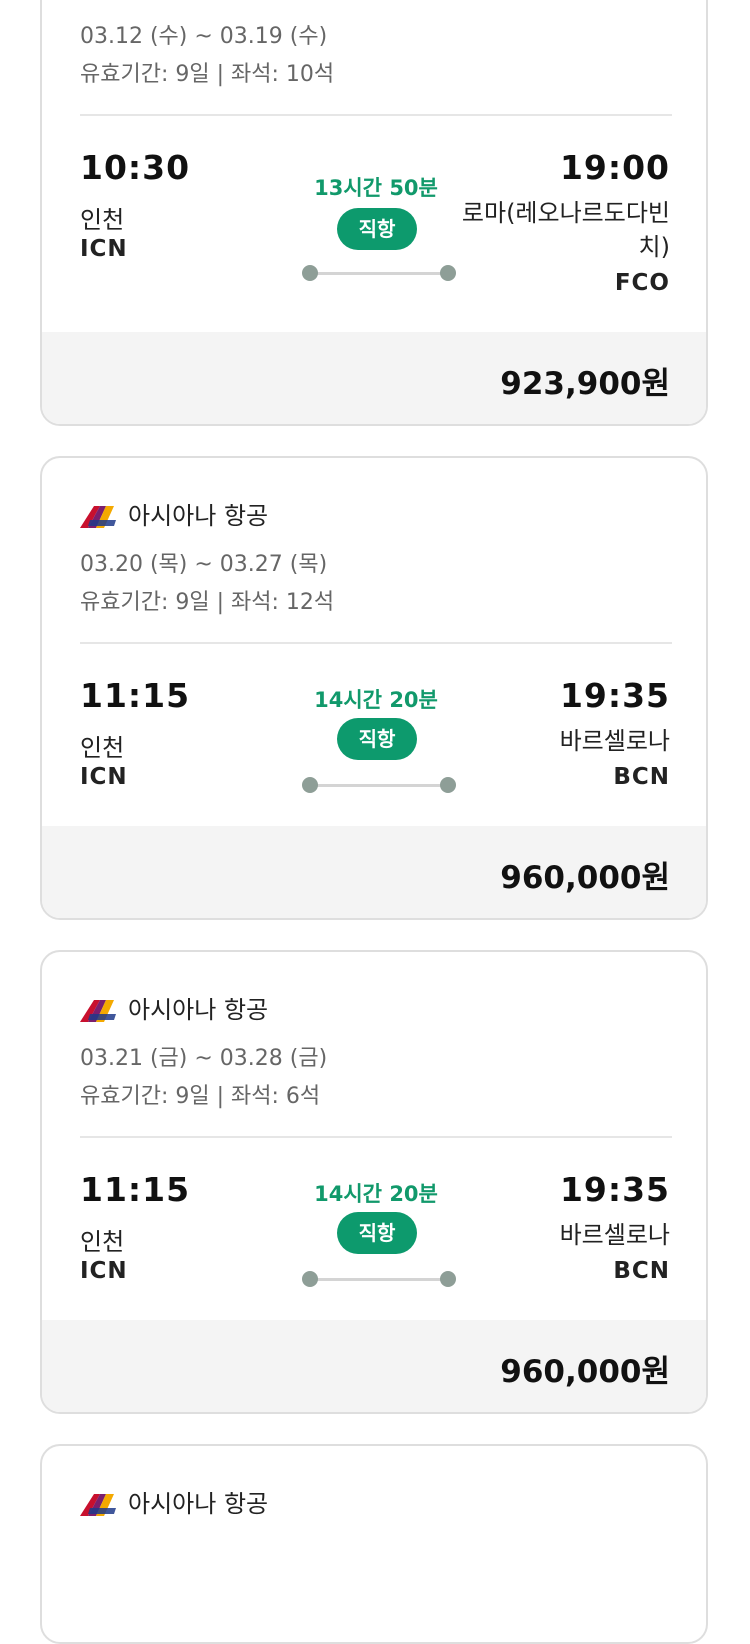 This screenshot has width=750, height=1644. I want to click on travel-dates: 03.21 (금) ~ 03.28 (금), so click(204, 1058).